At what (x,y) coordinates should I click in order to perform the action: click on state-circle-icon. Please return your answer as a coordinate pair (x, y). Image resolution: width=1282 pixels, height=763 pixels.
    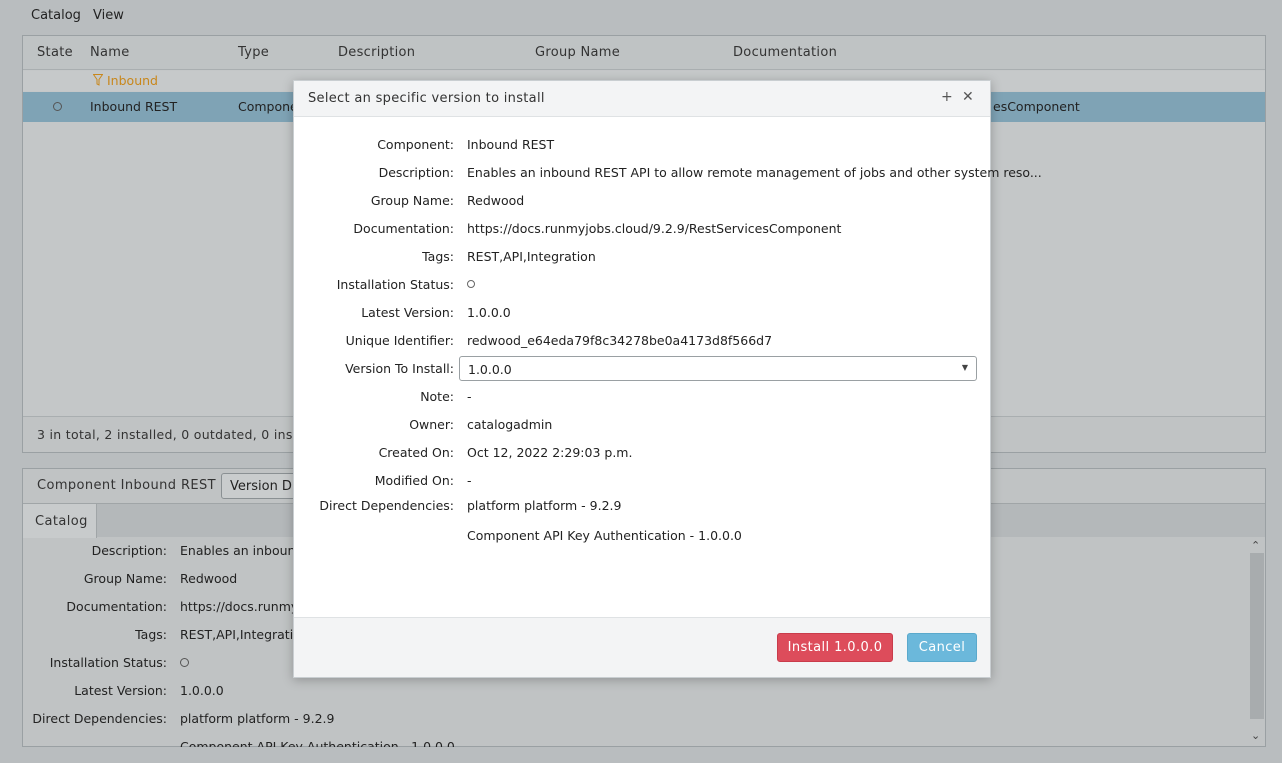
    Looking at the image, I should click on (57, 106).